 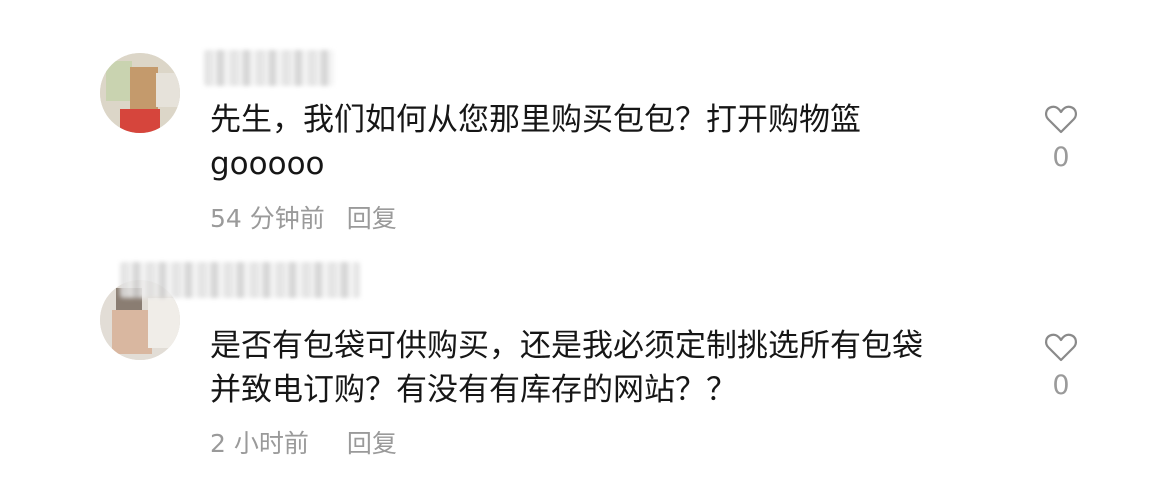 What do you see at coordinates (140, 93) in the screenshot?
I see `avatar` at bounding box center [140, 93].